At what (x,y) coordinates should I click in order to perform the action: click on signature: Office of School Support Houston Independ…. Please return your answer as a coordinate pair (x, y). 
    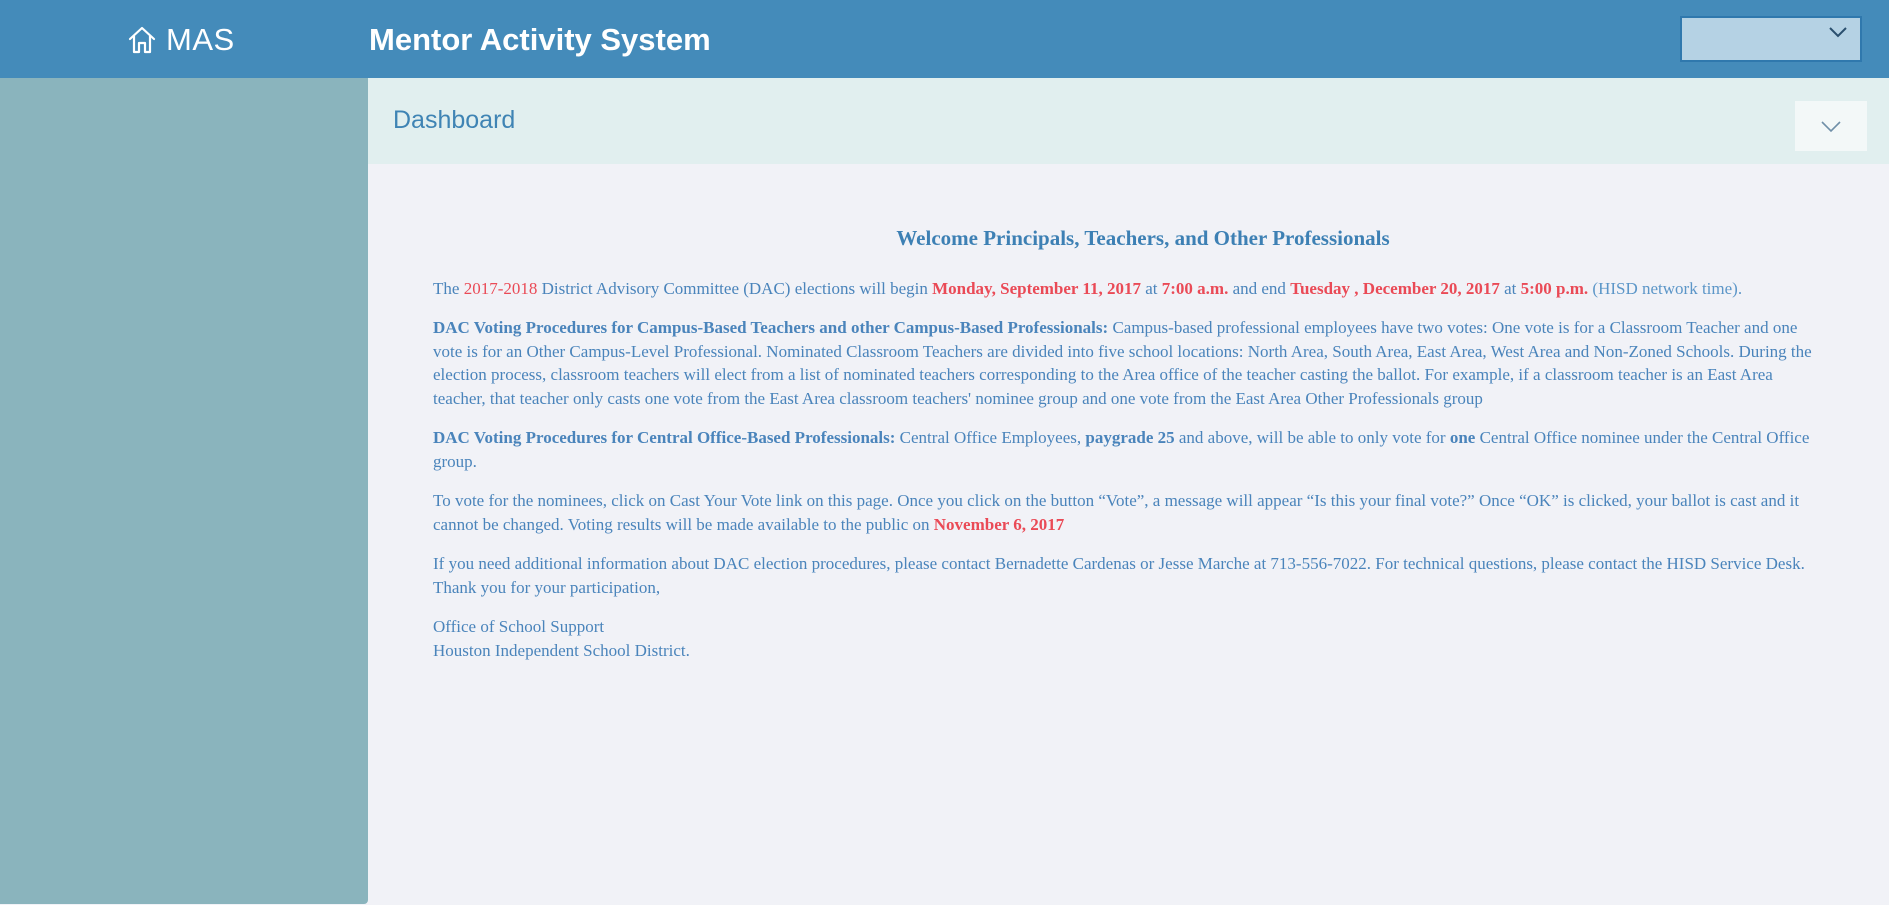
    Looking at the image, I should click on (561, 638).